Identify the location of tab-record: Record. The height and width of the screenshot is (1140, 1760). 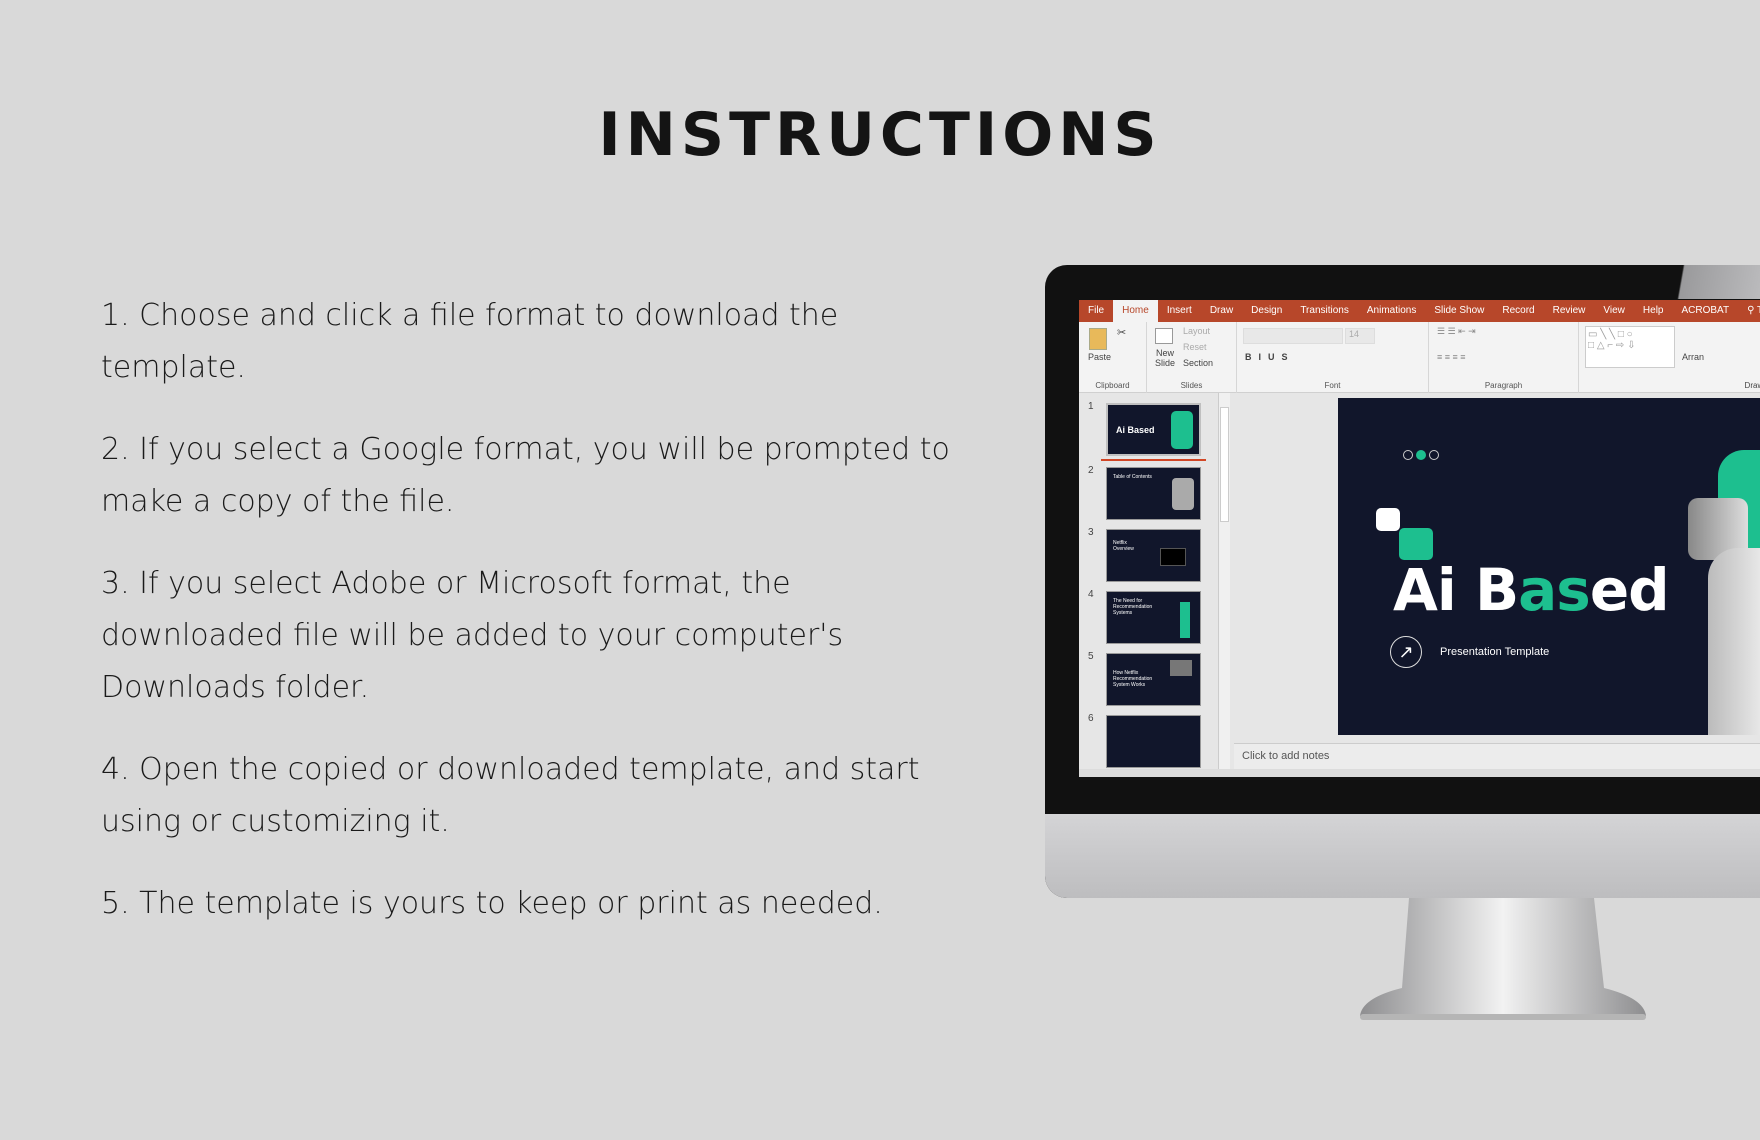
(1518, 311).